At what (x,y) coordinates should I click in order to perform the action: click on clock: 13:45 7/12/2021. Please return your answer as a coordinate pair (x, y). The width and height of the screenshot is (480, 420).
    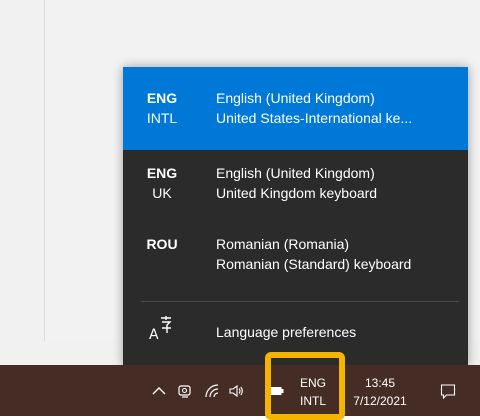
    Looking at the image, I should click on (380, 392).